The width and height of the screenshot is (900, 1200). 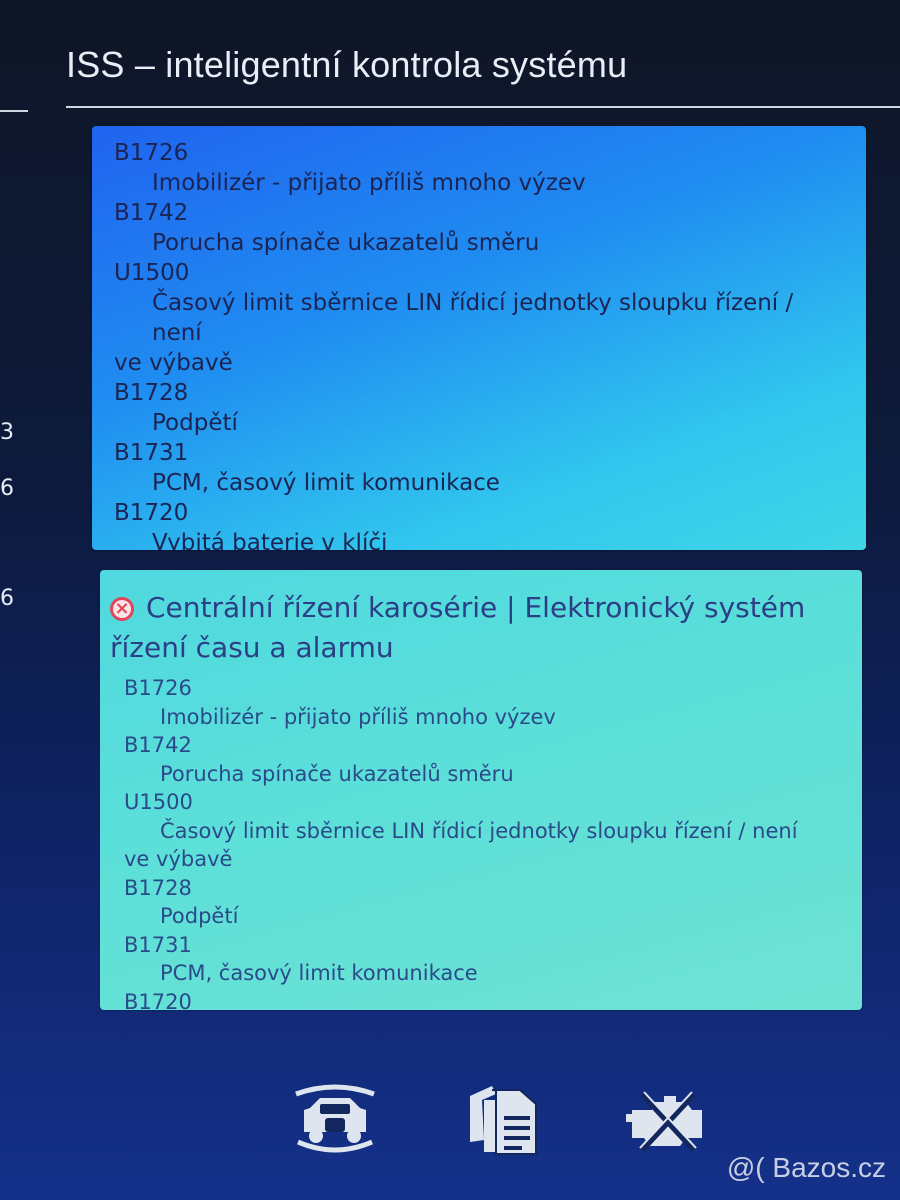 I want to click on page-title: ISS – inteligentní kontrola systému, so click(x=347, y=64).